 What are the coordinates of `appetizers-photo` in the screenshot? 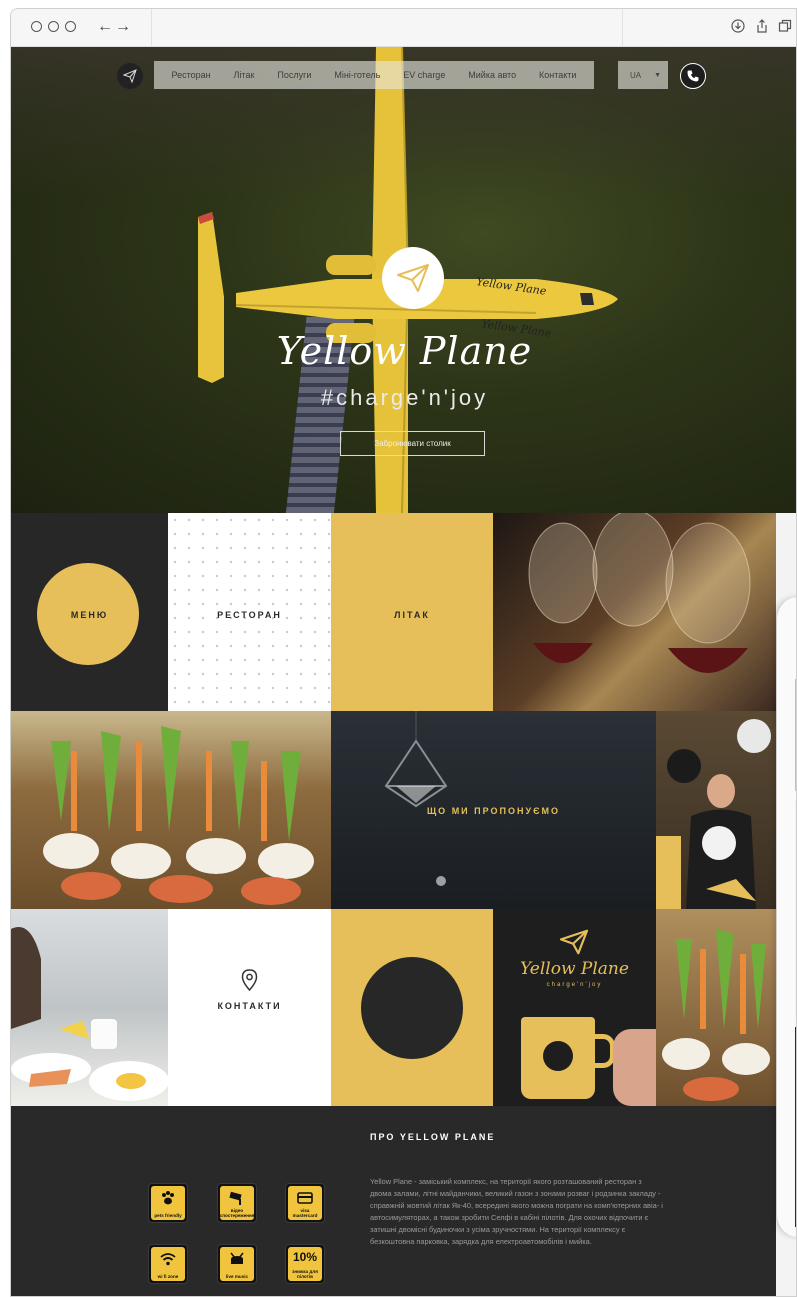 It's located at (171, 810).